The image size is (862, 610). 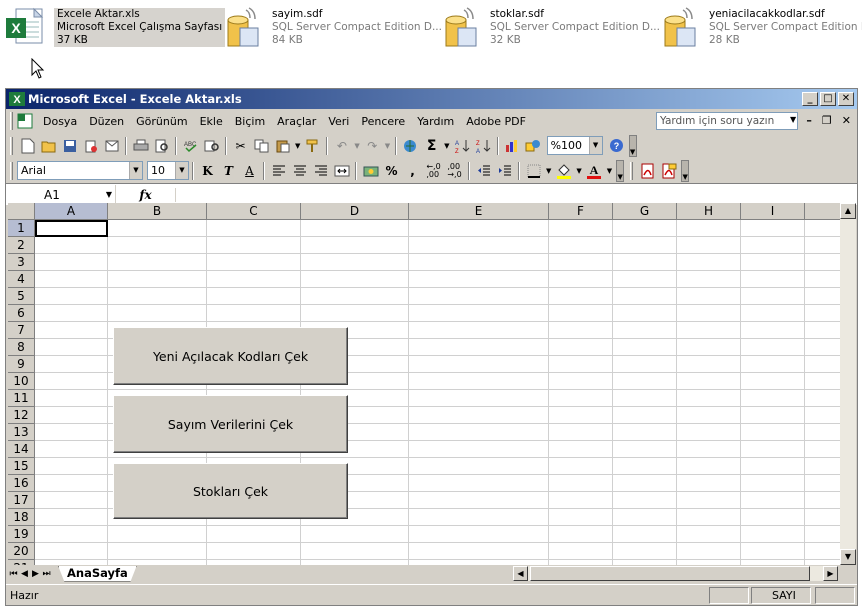 What do you see at coordinates (609, 171) in the screenshot?
I see `font-color-dropdown-icon: ▼` at bounding box center [609, 171].